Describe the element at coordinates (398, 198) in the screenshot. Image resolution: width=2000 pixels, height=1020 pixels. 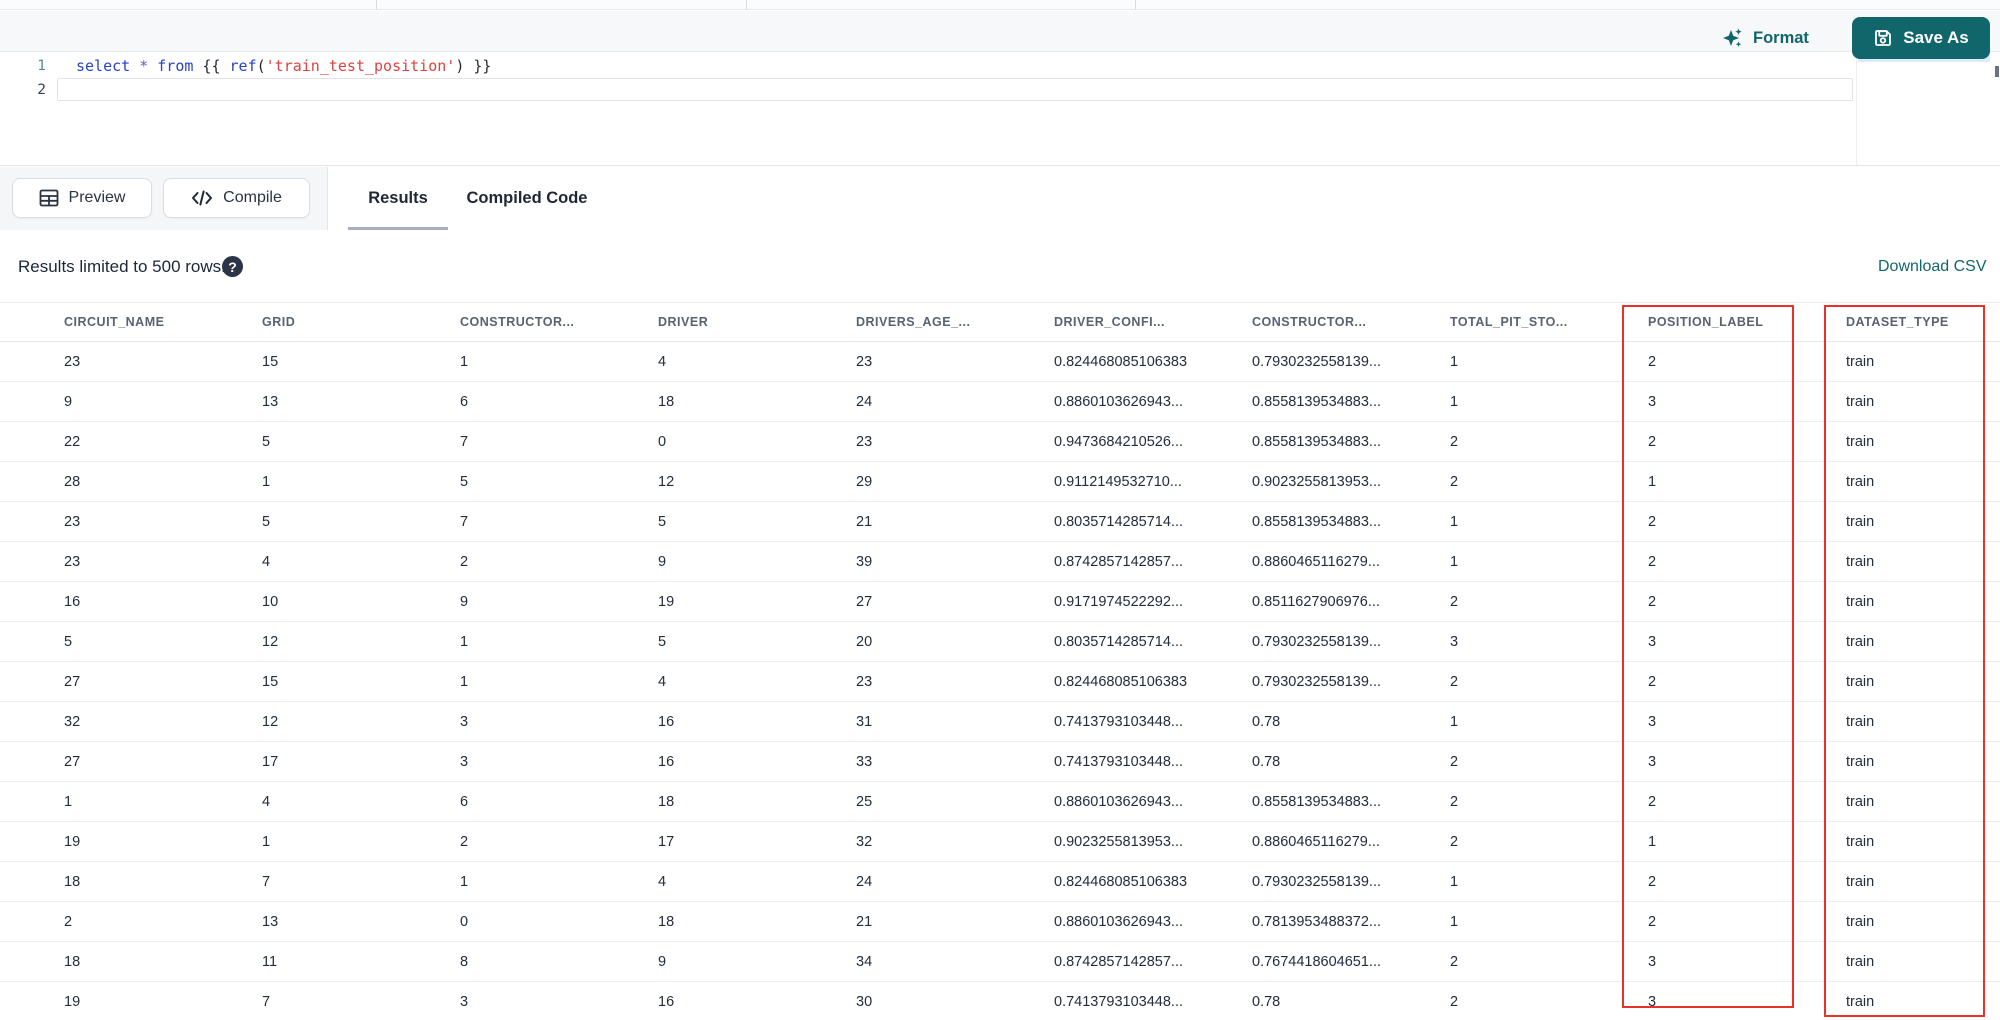
I see `tab-results: Results` at that location.